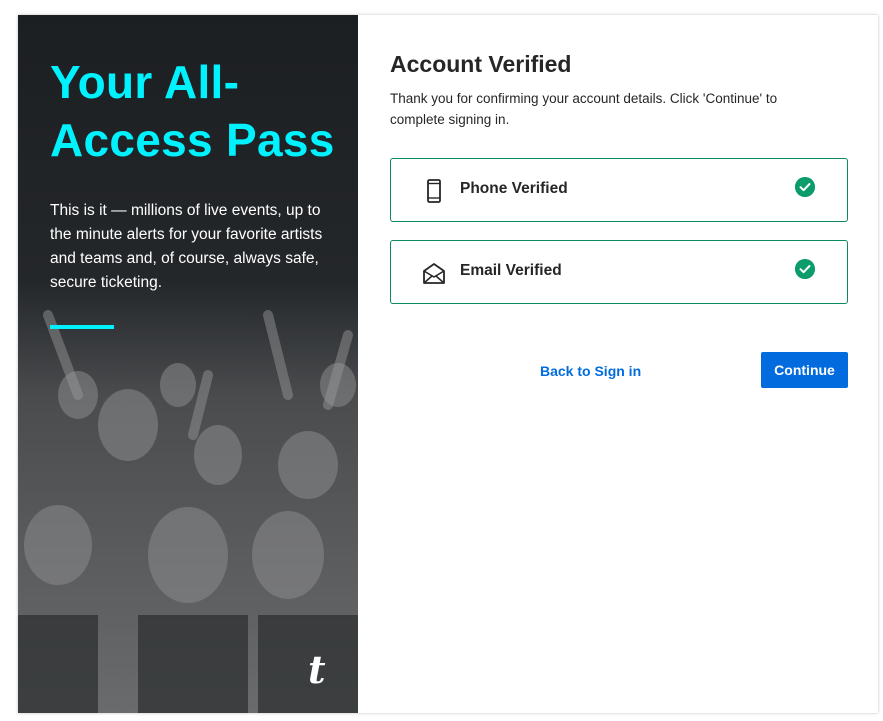 Image resolution: width=883 pixels, height=721 pixels. Describe the element at coordinates (434, 191) in the screenshot. I see `phone-icon` at that location.